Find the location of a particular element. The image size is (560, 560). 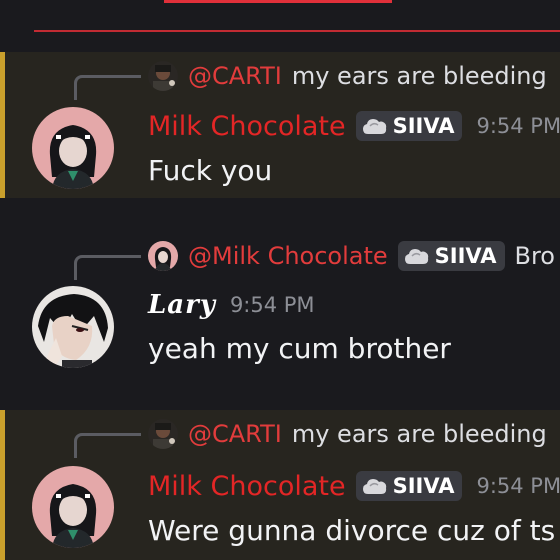

message-content: Were gunna divorce cuz of ts is located at coordinates (352, 530).